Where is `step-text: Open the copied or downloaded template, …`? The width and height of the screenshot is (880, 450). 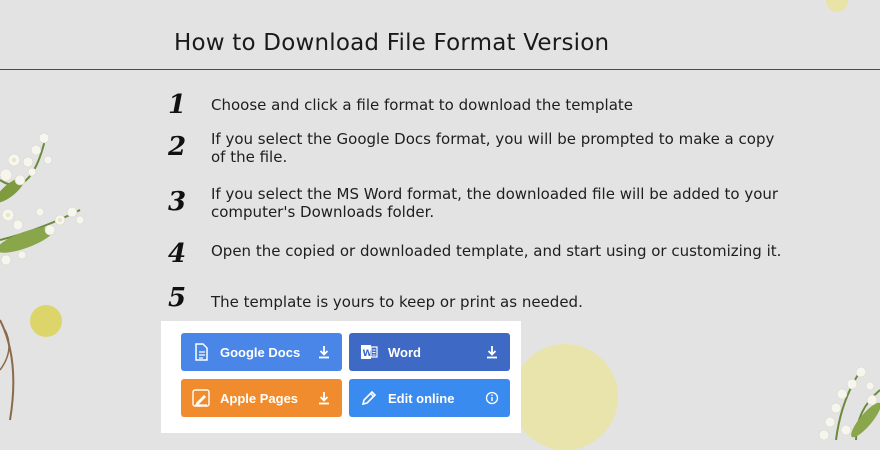
step-text: Open the copied or downloaded template, … is located at coordinates (496, 251).